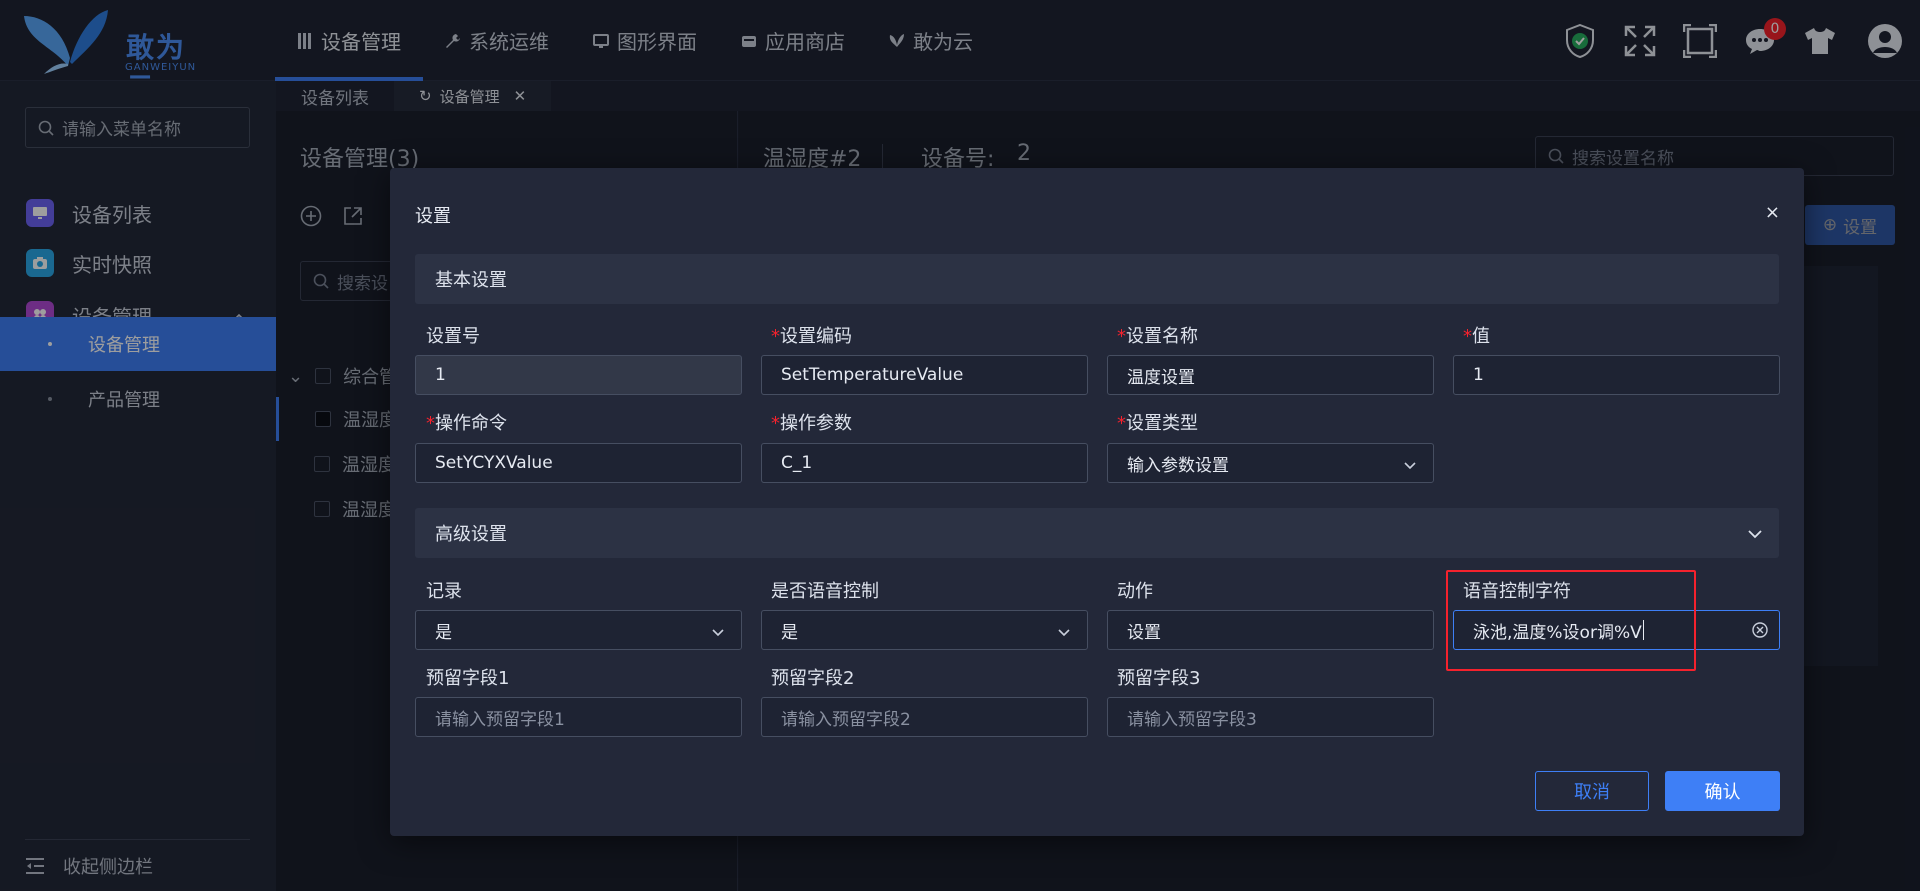  What do you see at coordinates (578, 630) in the screenshot?
I see `record-select: 是` at bounding box center [578, 630].